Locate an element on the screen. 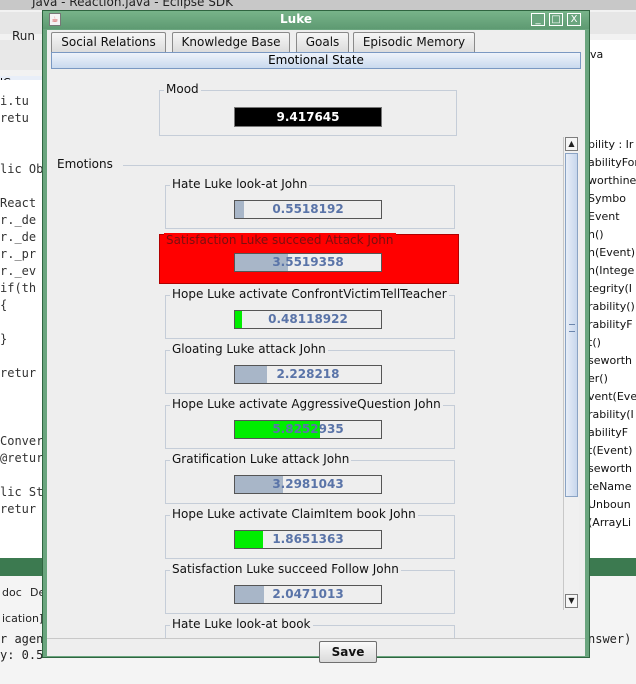 Image resolution: width=636 pixels, height=684 pixels. emotion-item: Hate Luke look-at book0.60148287 is located at coordinates (310, 627).